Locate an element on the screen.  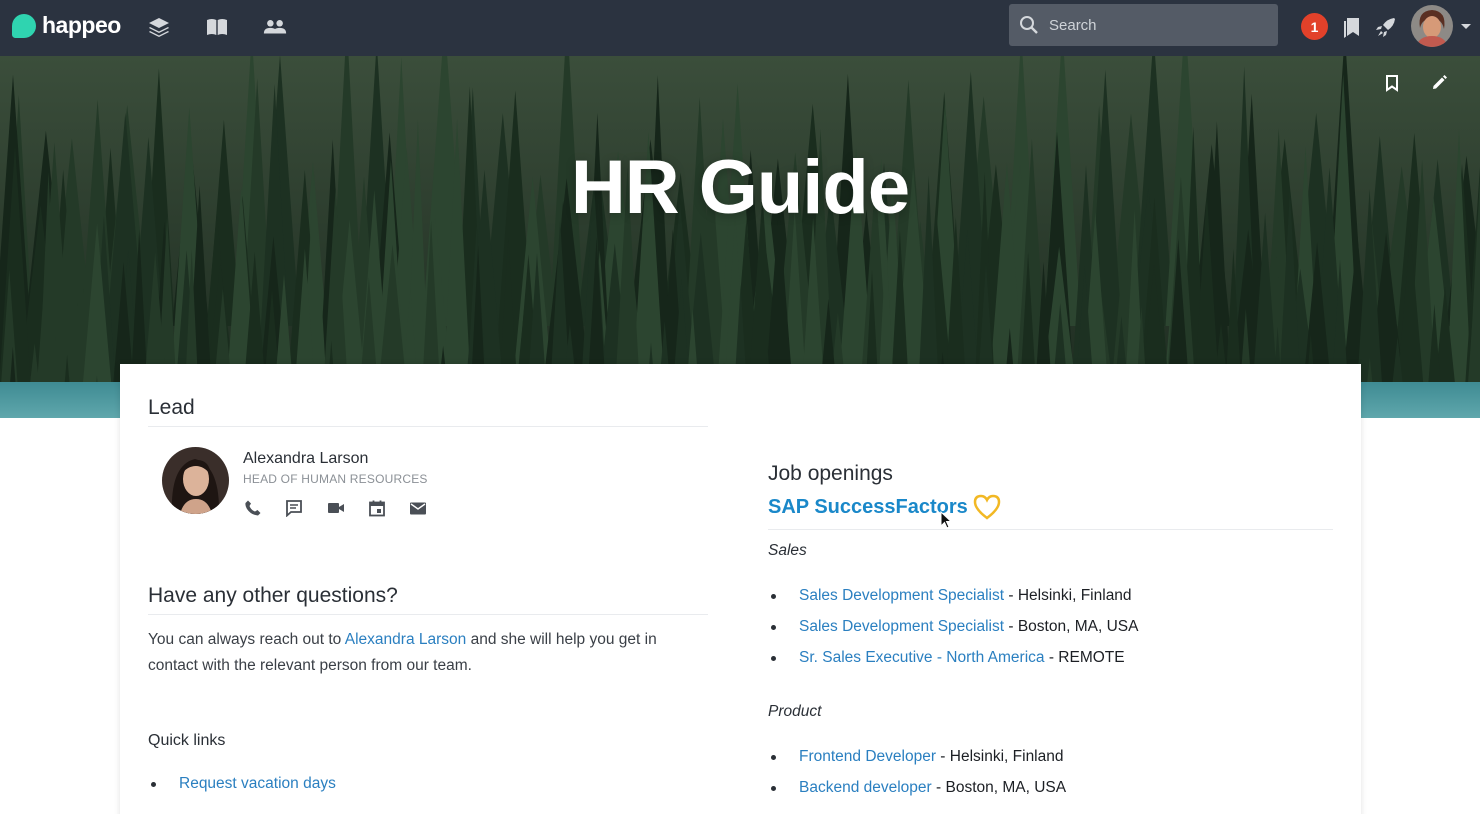
contact-person-link: Alexandra Larson is located at coordinates (406, 639).